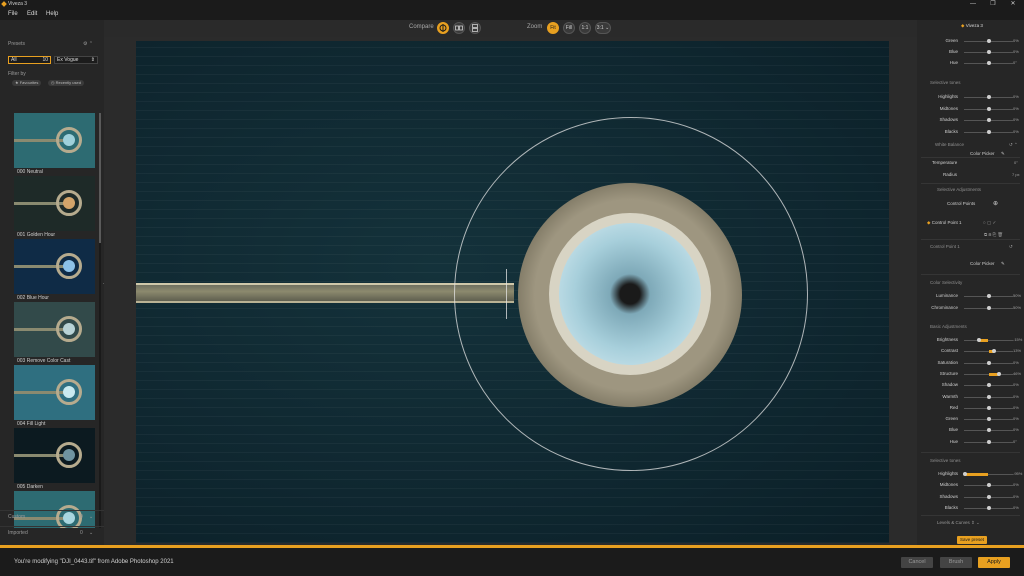 This screenshot has height=576, width=1024. Describe the element at coordinates (100, 320) in the screenshot. I see `presets-scrollbar` at that location.